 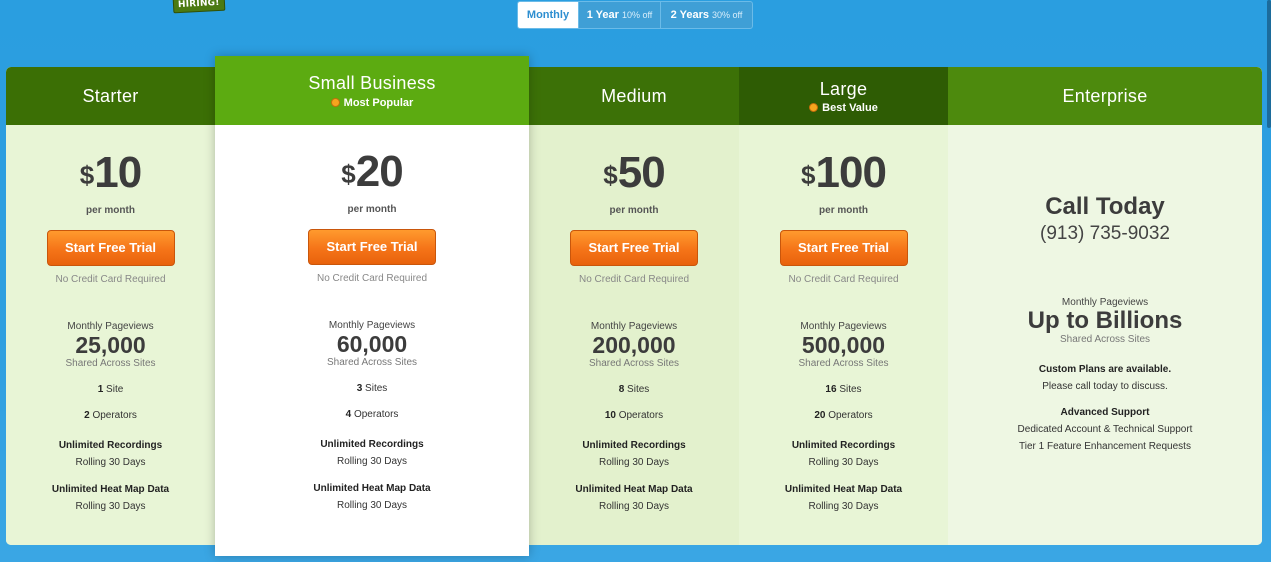 I want to click on plan-name: Large, so click(x=843, y=88).